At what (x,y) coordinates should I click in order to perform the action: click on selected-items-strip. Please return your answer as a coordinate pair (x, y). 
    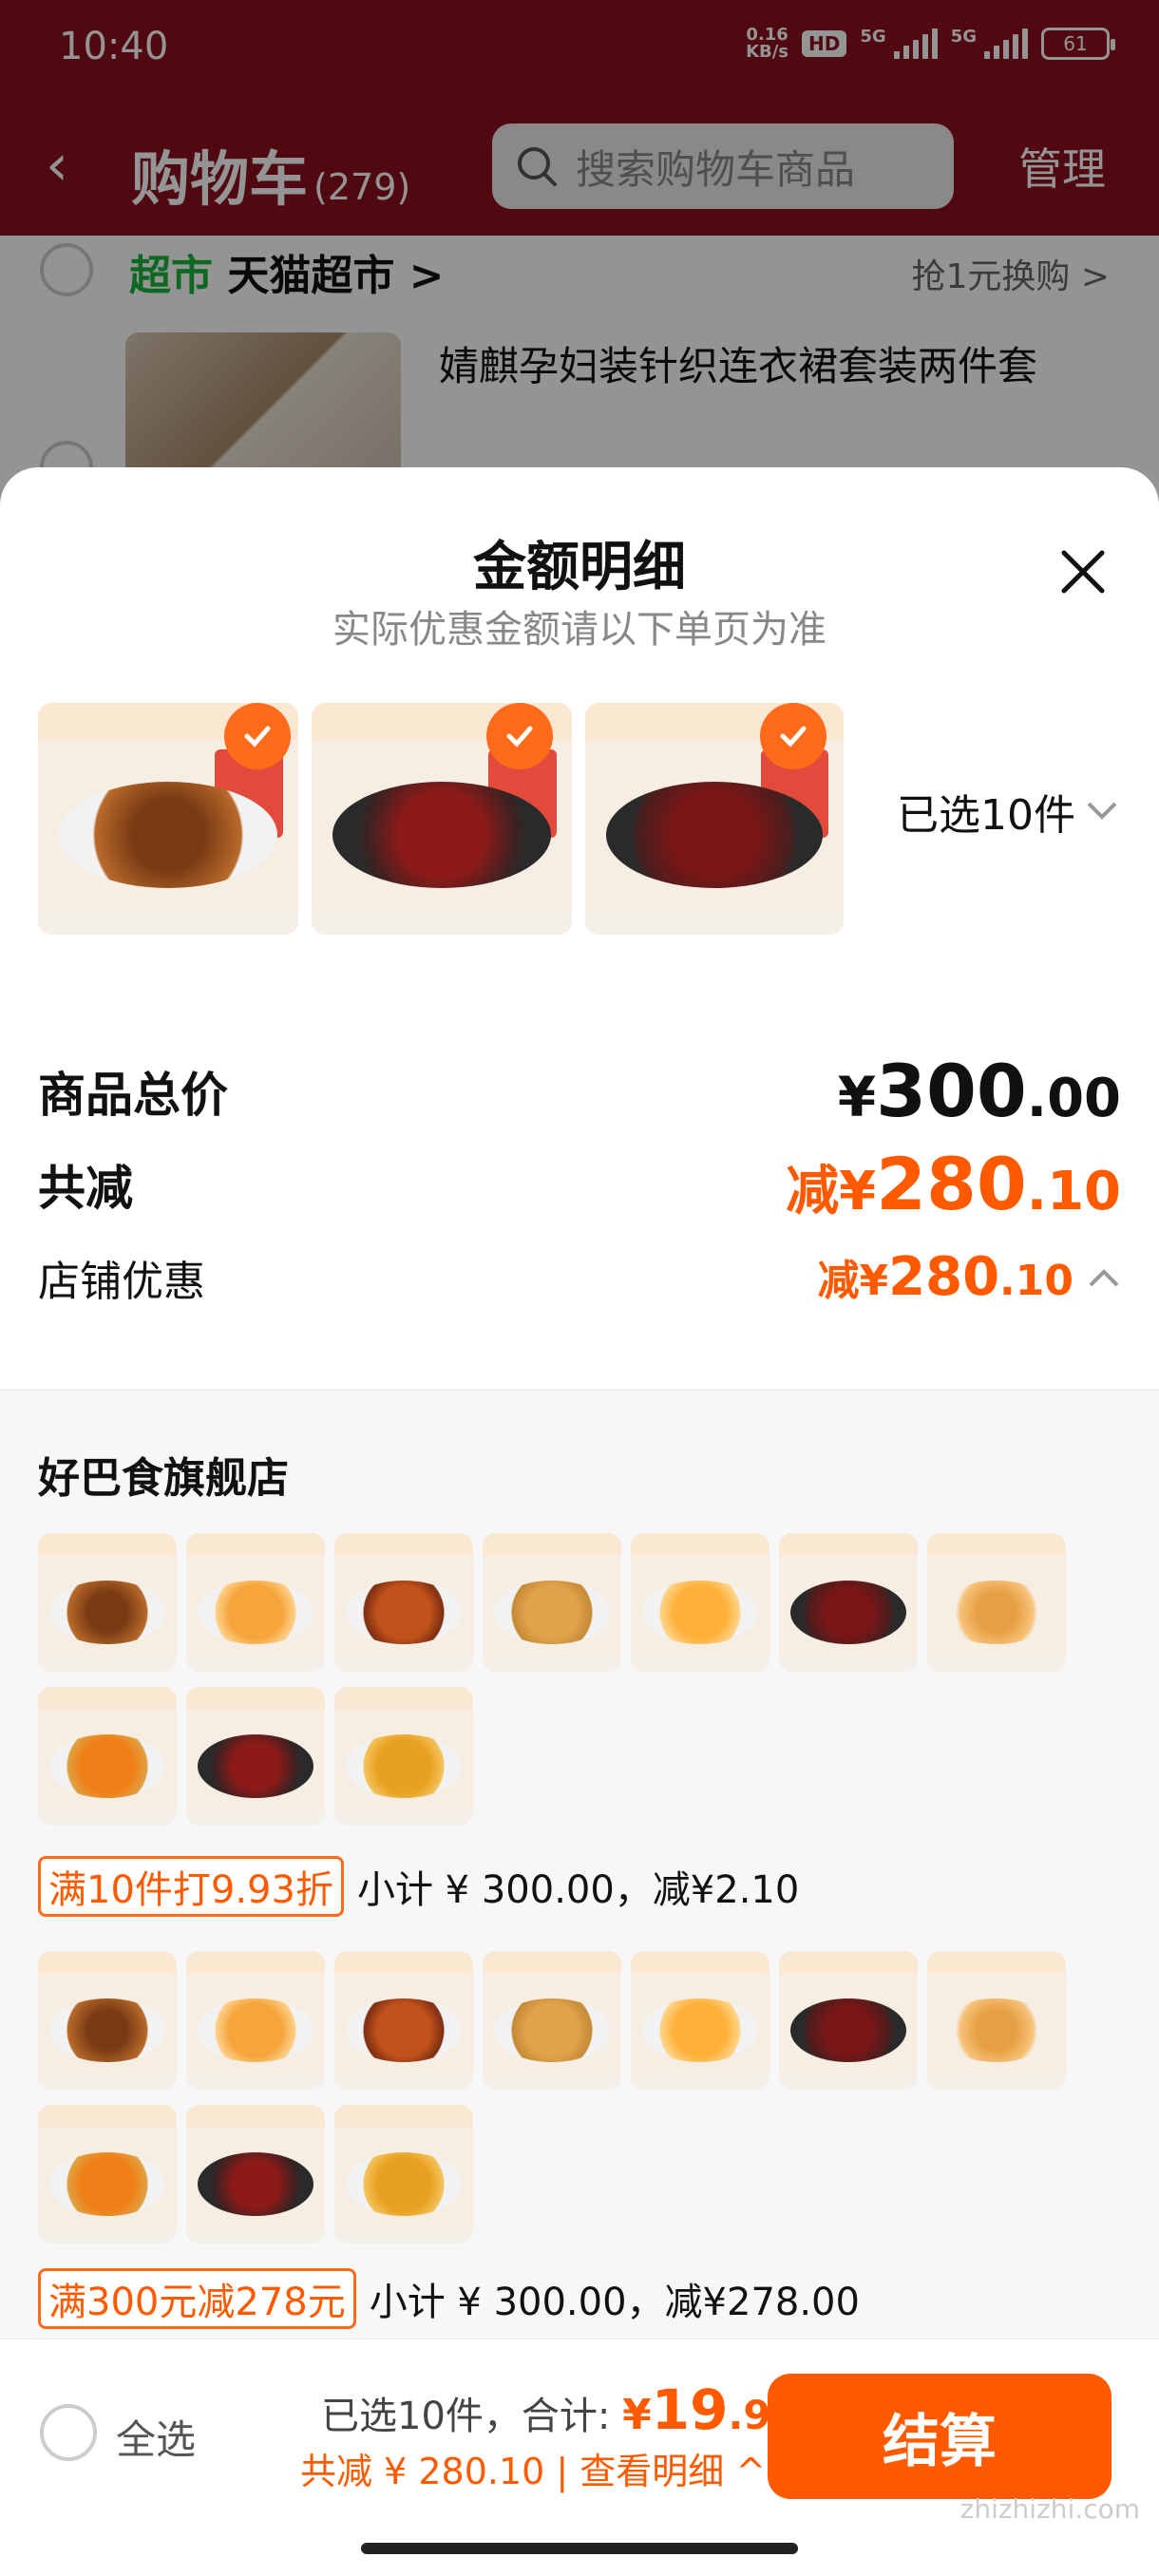
    Looking at the image, I should click on (441, 819).